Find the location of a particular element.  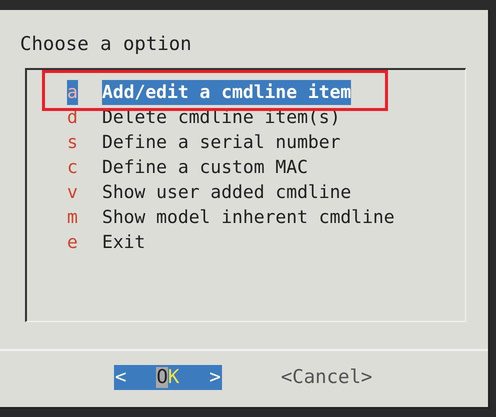

menu-item: e Exit is located at coordinates (246, 242).